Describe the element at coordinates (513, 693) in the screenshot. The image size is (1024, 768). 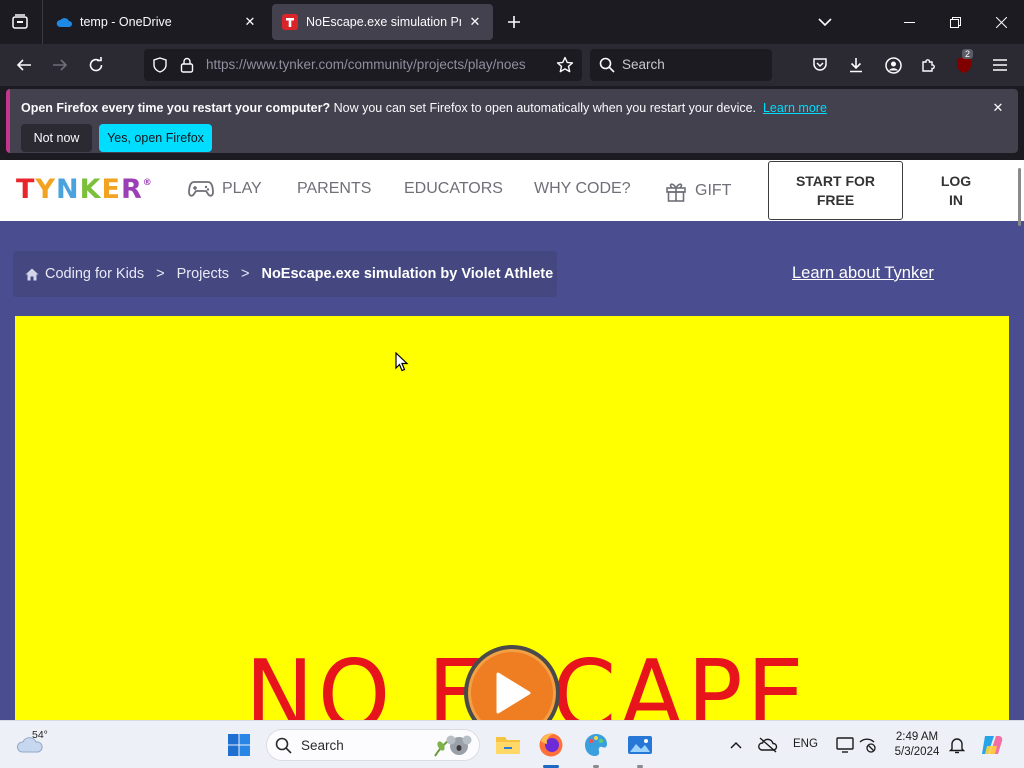
I see `play-icon` at that location.